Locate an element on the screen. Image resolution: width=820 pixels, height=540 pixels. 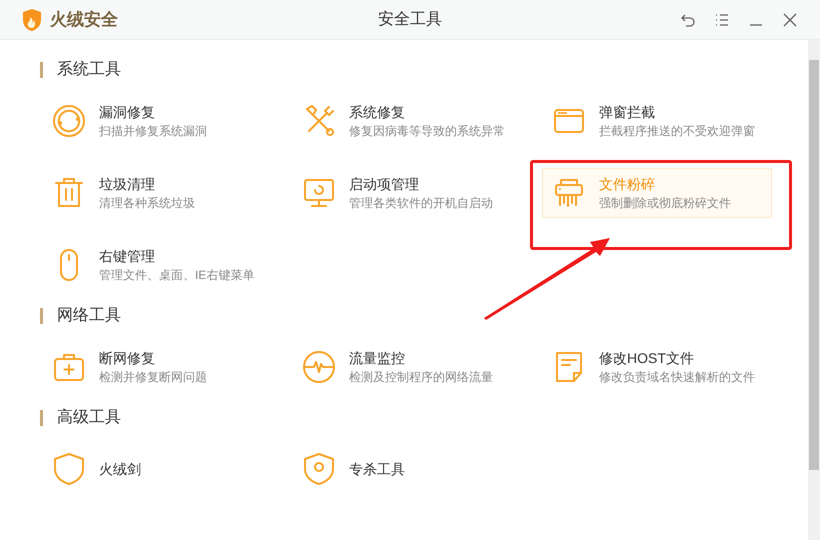
tool-item: 专杀工具 is located at coordinates (407, 469).